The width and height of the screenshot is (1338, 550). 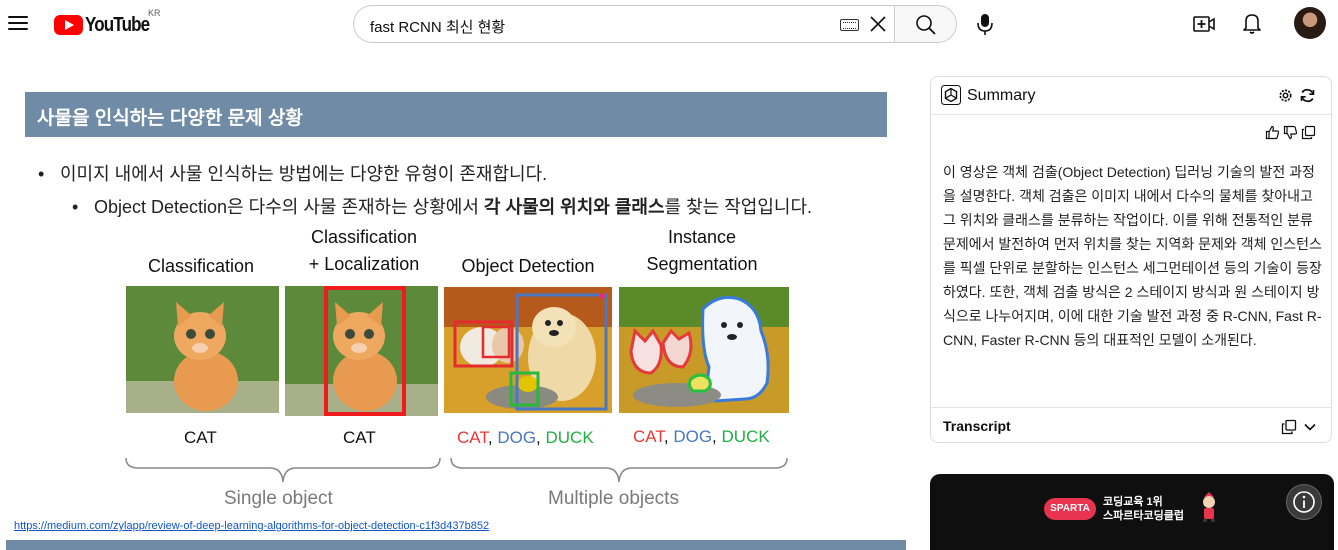 I want to click on menu-icon, so click(x=18, y=22).